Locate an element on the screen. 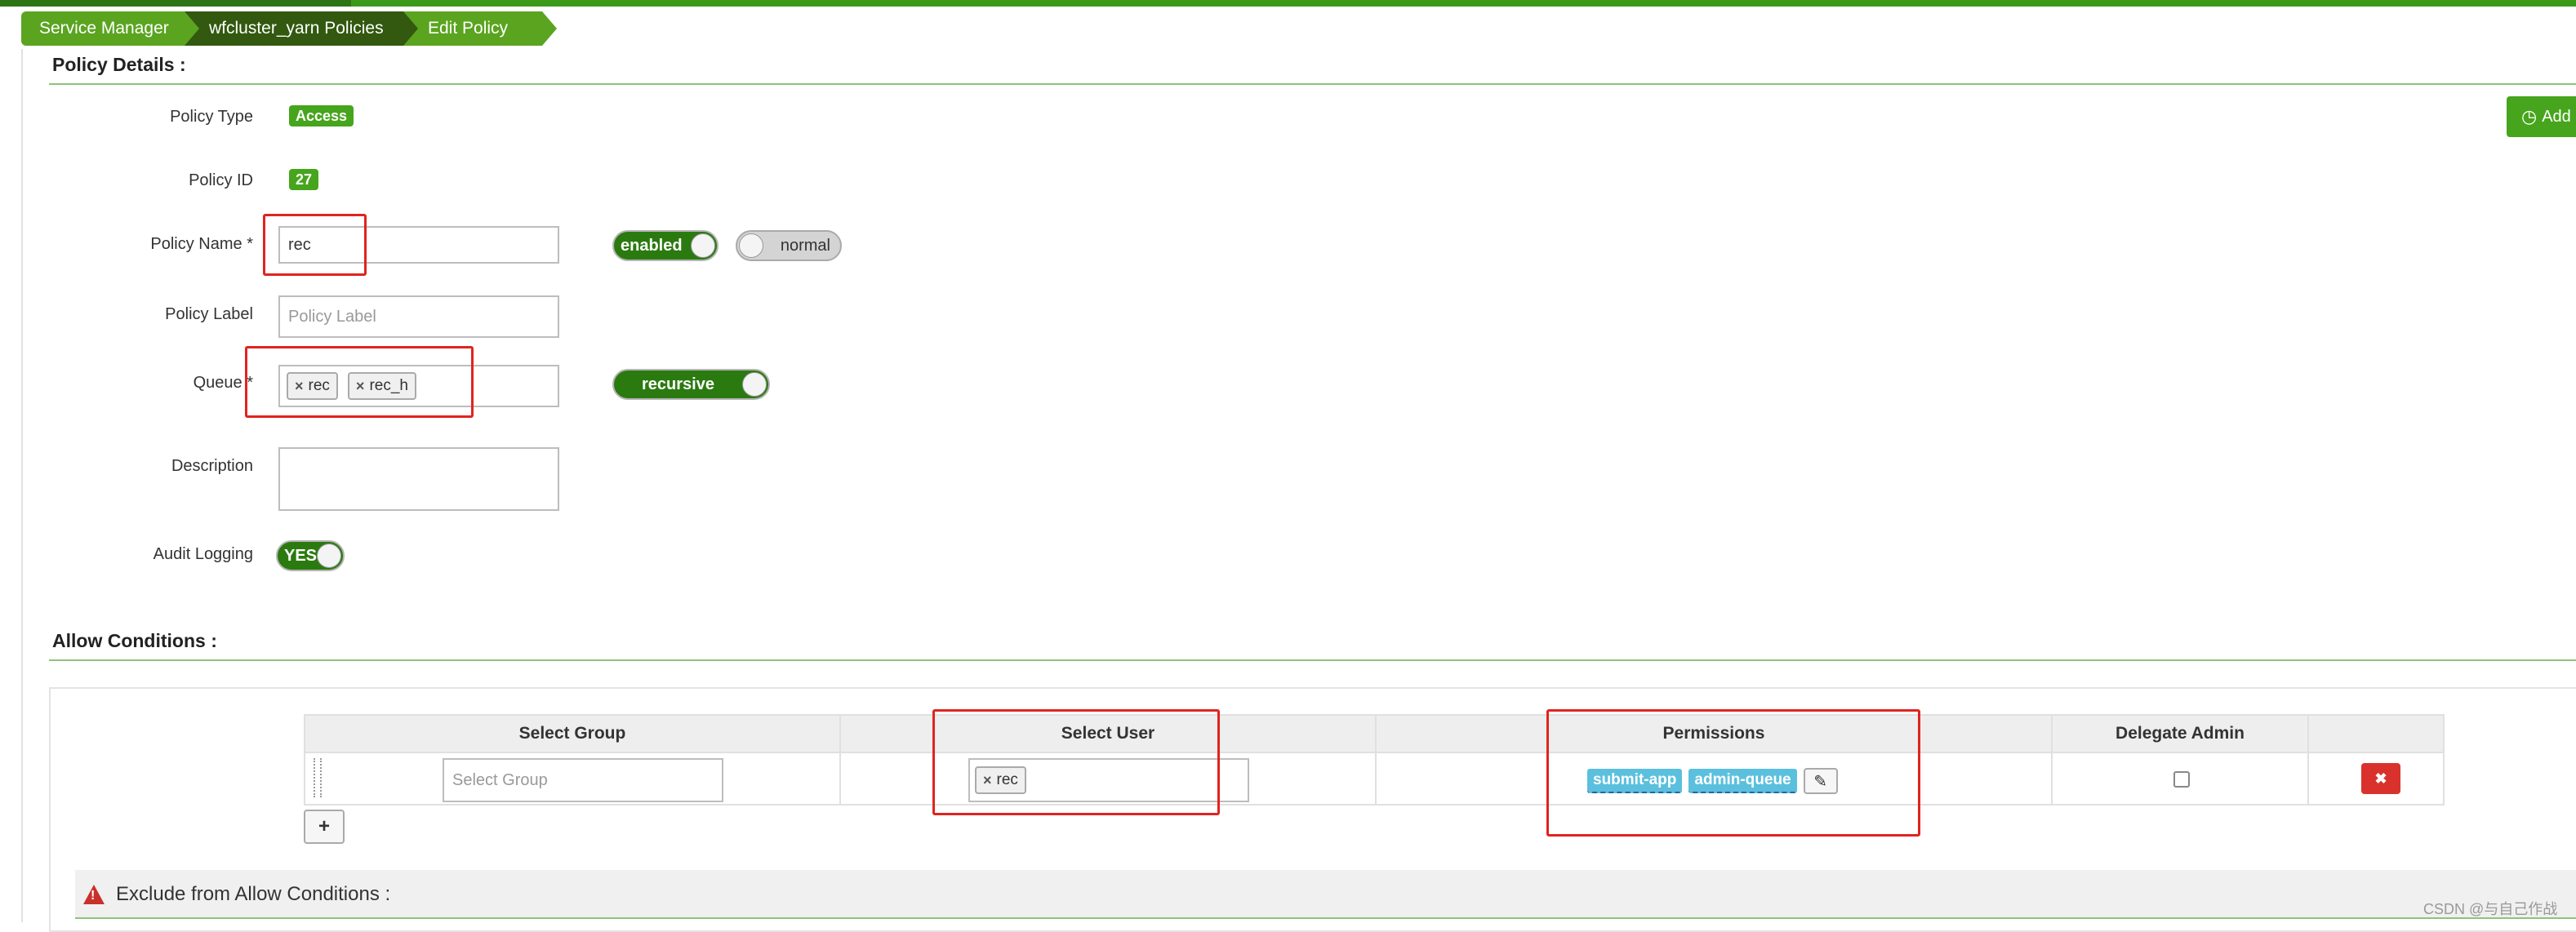 This screenshot has height=932, width=2576. audit-logging-toggle: YES is located at coordinates (310, 555).